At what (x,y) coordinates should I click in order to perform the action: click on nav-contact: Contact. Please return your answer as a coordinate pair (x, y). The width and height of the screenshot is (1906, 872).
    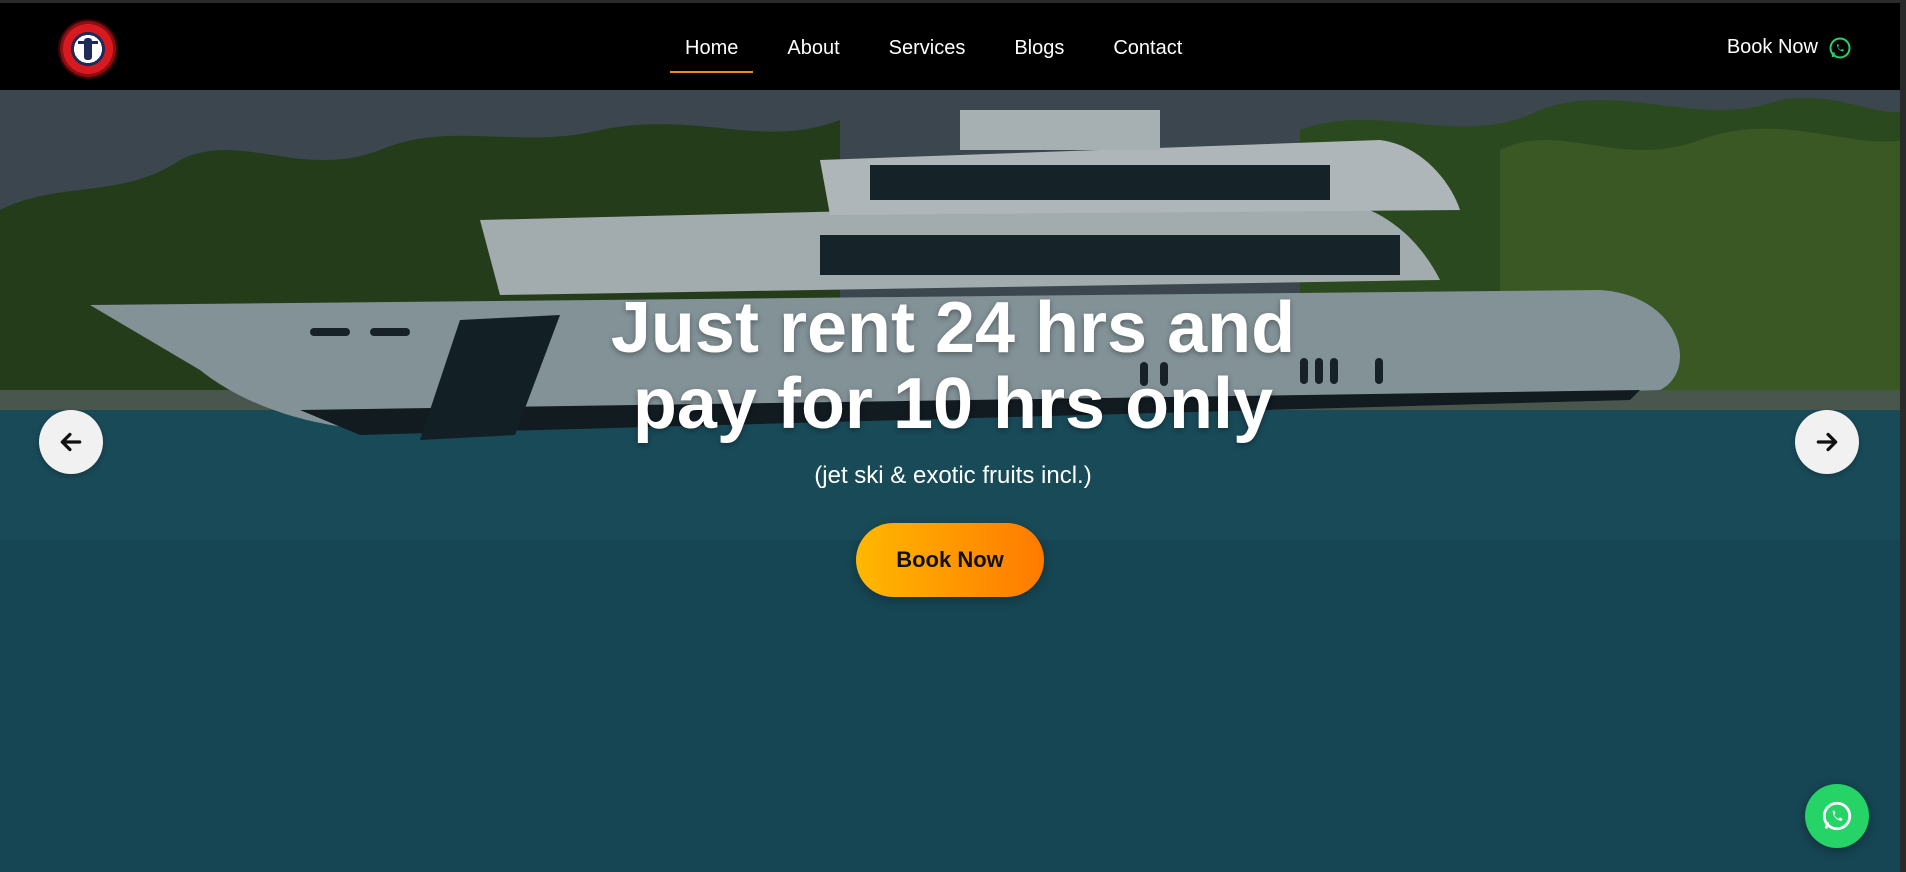
    Looking at the image, I should click on (1147, 48).